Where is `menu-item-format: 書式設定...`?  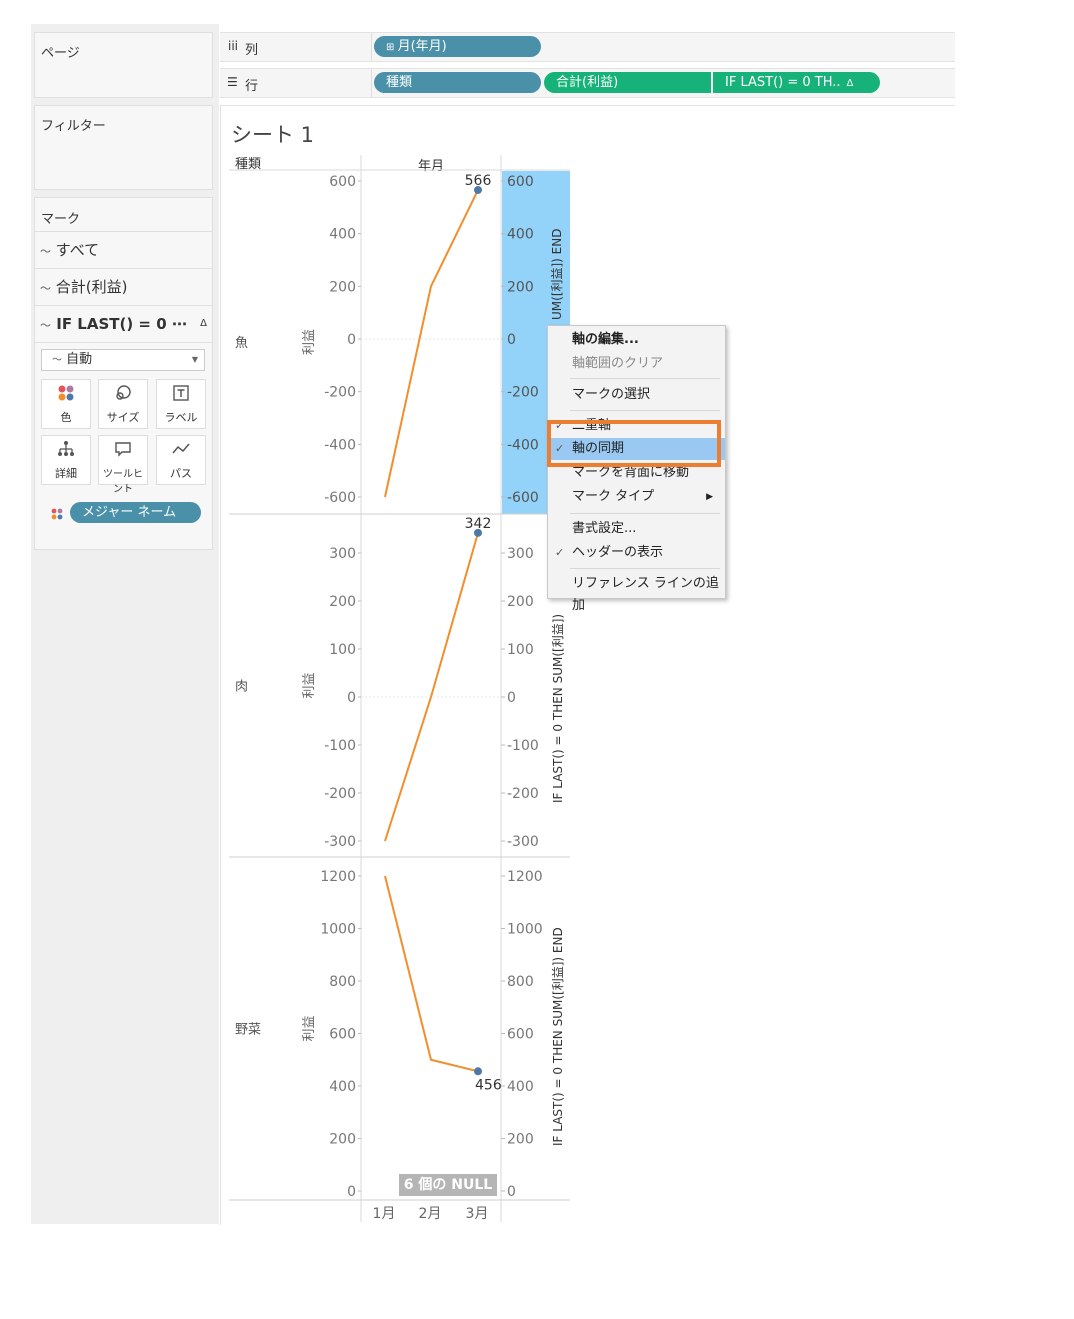
menu-item-format: 書式設定... is located at coordinates (636, 529).